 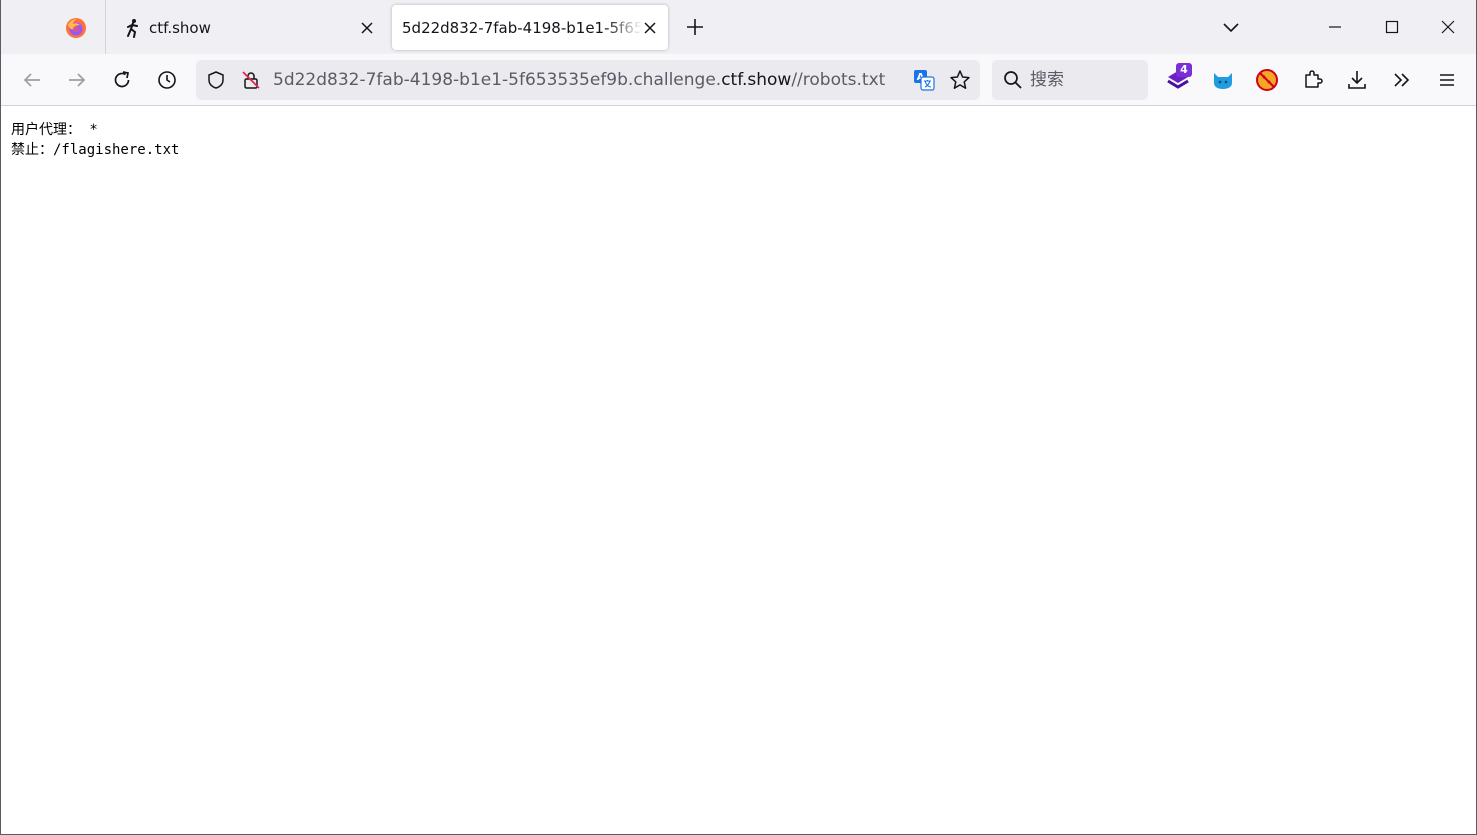 I want to click on cookie-blocked-extension-icon, so click(x=1267, y=80).